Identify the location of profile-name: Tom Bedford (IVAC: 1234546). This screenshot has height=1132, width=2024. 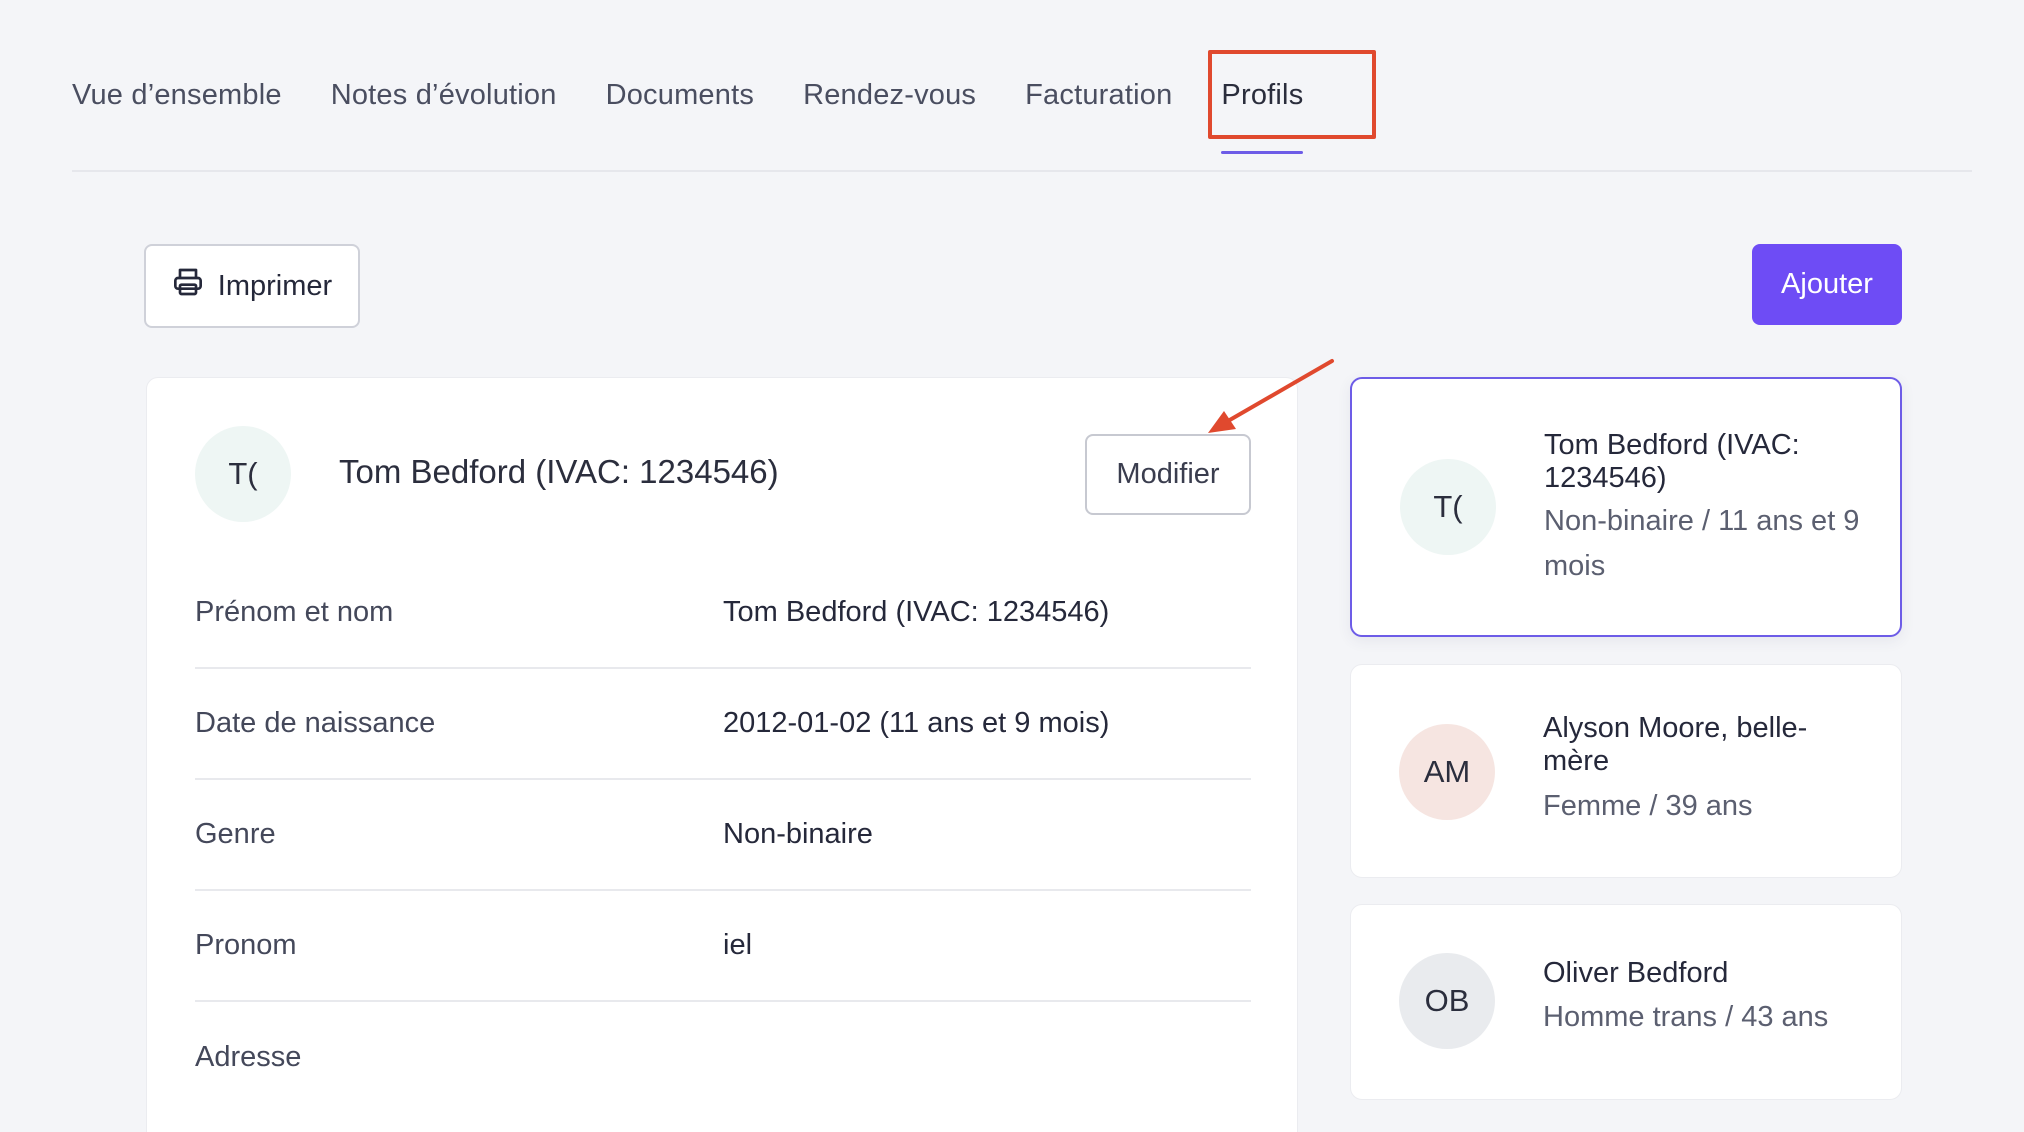
(559, 471).